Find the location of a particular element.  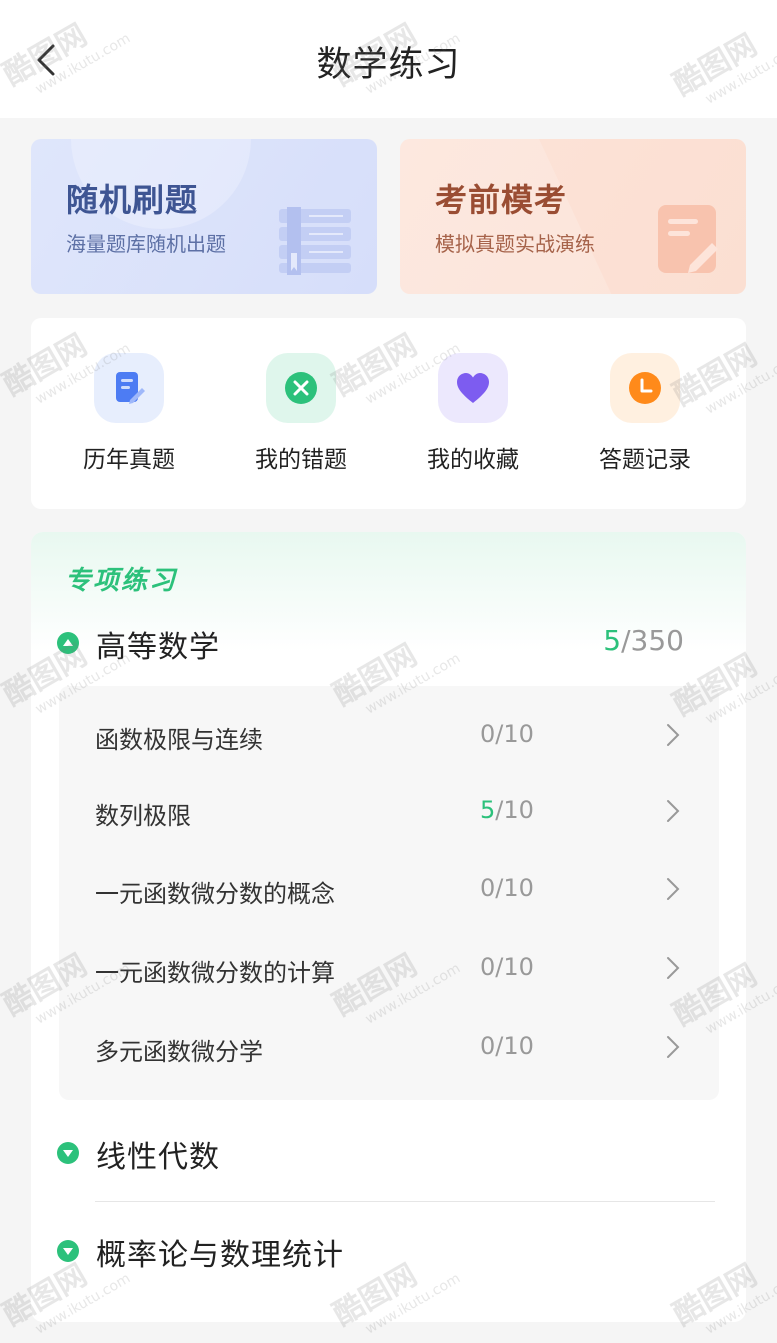

subtopic-name: 一元函数微分数的计算 is located at coordinates (215, 973).